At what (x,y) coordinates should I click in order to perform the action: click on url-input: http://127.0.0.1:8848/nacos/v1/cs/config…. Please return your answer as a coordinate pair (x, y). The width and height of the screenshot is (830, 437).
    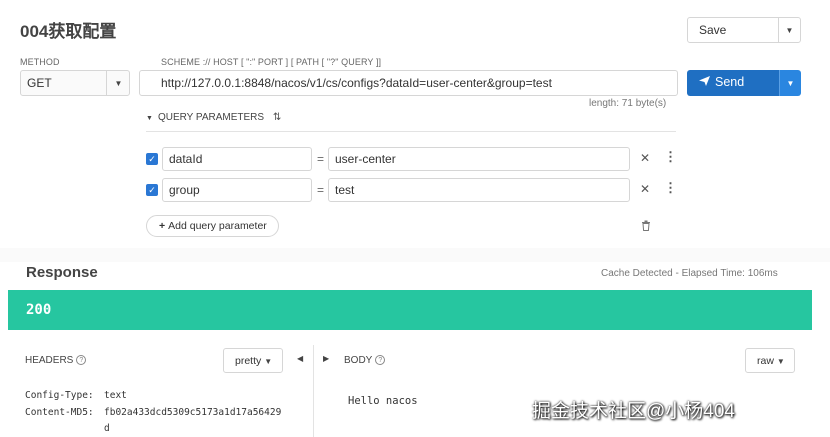
    Looking at the image, I should click on (408, 83).